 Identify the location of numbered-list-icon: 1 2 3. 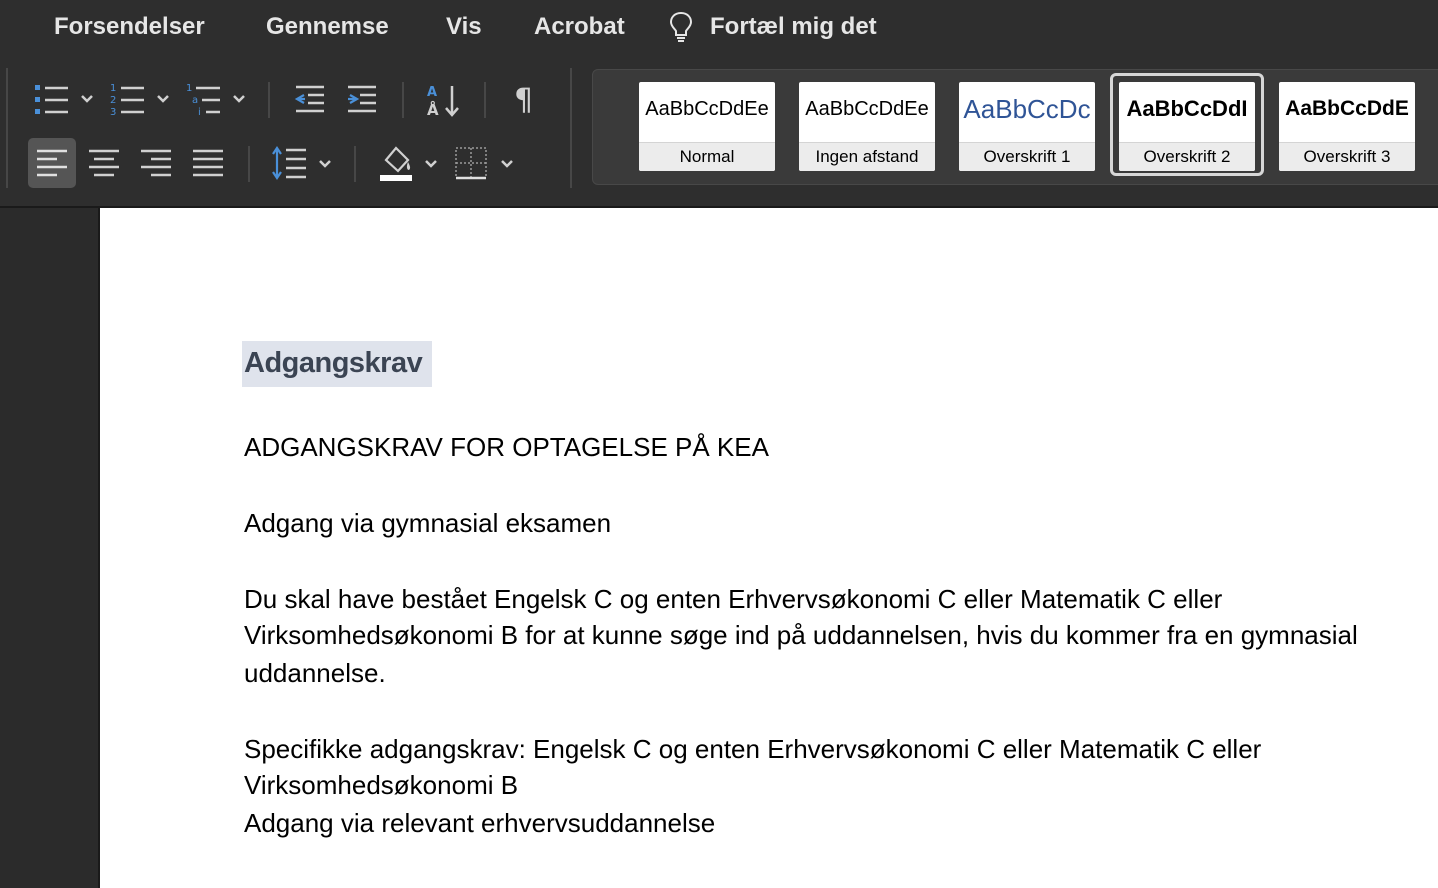
(128, 99).